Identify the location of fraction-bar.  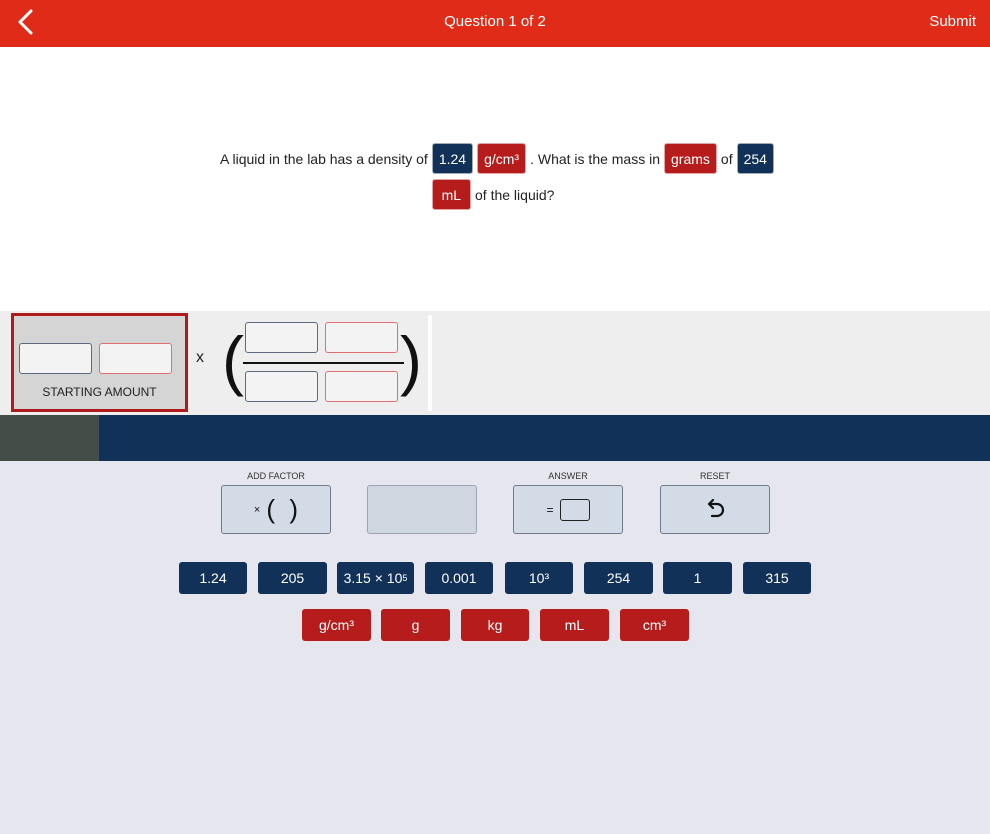
(323, 363).